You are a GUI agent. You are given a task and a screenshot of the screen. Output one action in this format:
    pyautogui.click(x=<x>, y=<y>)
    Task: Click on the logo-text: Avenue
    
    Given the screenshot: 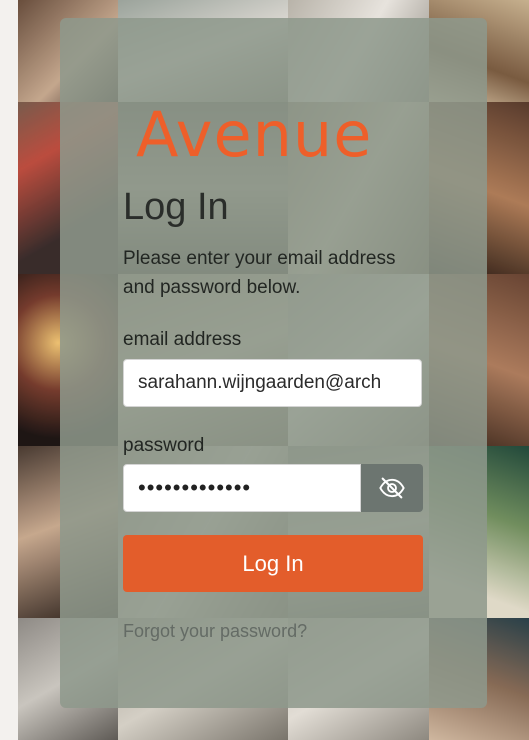 What is the action you would take?
    pyautogui.click(x=254, y=132)
    